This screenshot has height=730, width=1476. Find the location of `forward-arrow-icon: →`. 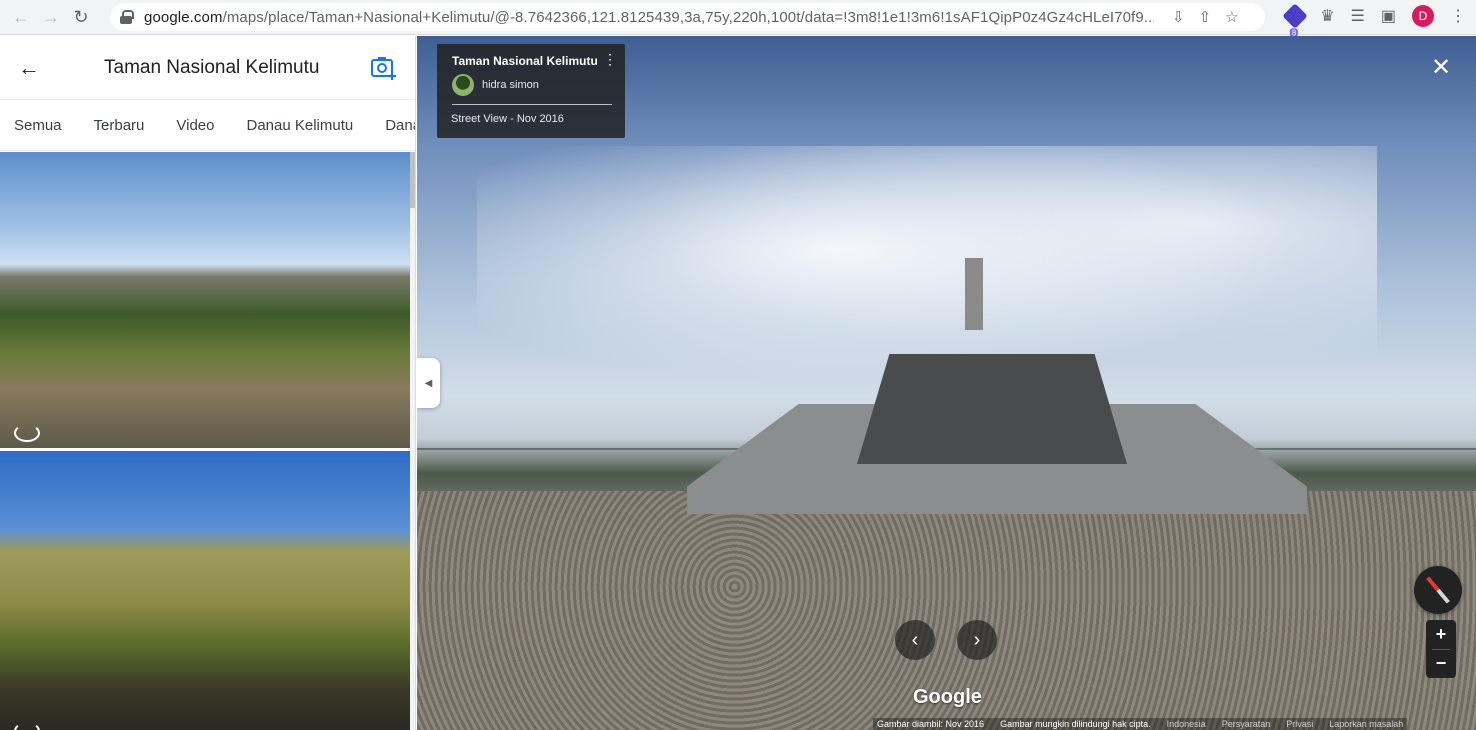

forward-arrow-icon: → is located at coordinates (51, 17).